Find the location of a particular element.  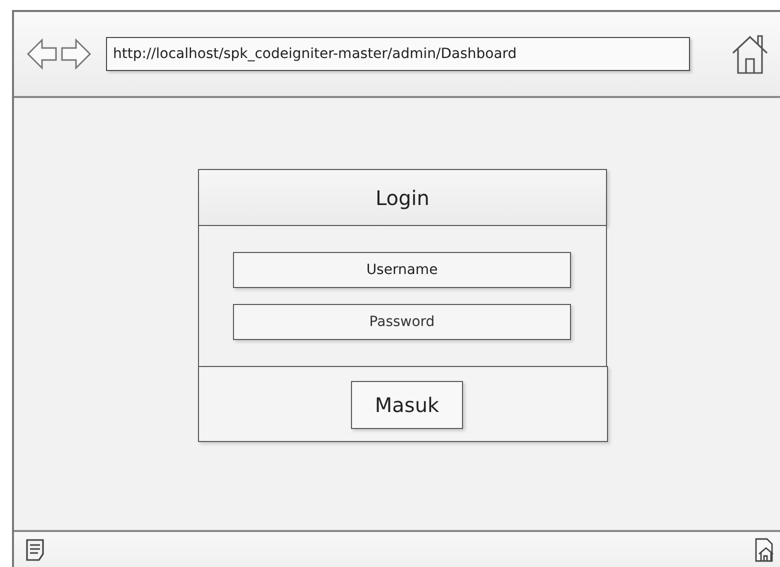

login-title: Login is located at coordinates (403, 198).